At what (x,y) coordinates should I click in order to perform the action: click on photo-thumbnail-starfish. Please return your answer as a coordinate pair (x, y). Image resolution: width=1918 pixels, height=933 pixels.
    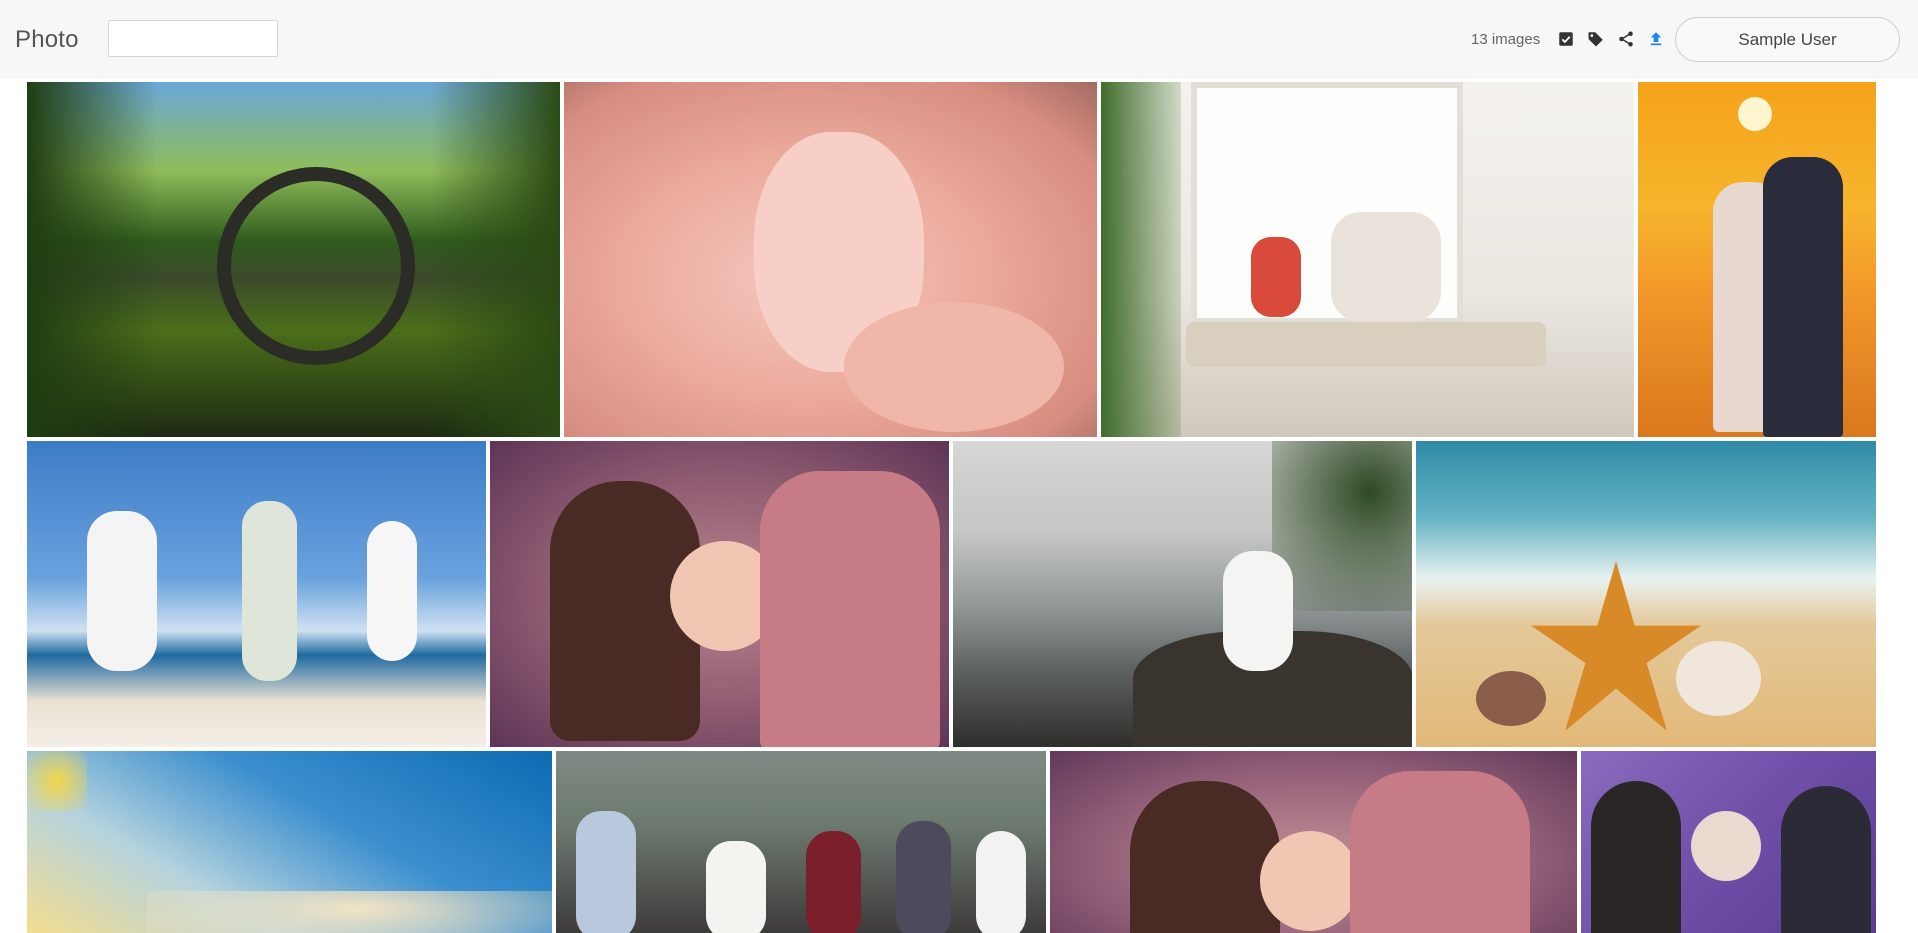
    Looking at the image, I should click on (1646, 594).